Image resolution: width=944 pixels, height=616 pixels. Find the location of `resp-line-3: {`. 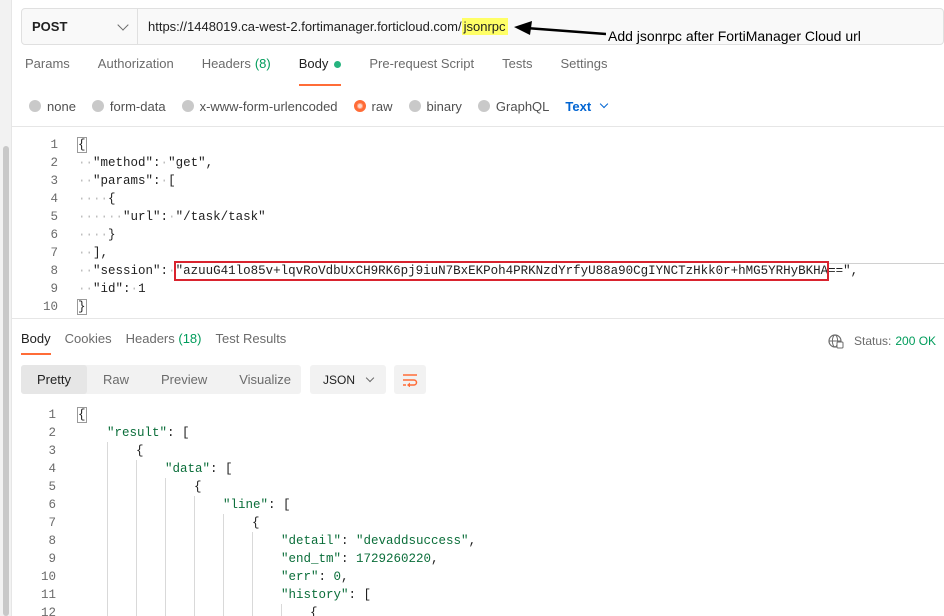

resp-line-3: { is located at coordinates (140, 451).